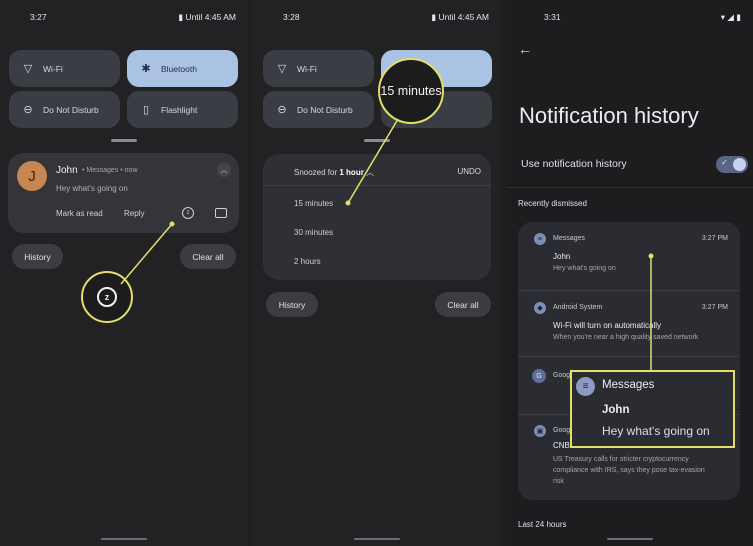  Describe the element at coordinates (370, 172) in the screenshot. I see `chevron-up-icon: ︿` at that location.